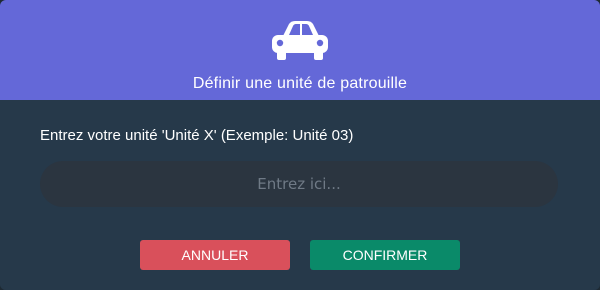 The height and width of the screenshot is (290, 600). What do you see at coordinates (215, 255) in the screenshot?
I see `cancel-button: ANNULER` at bounding box center [215, 255].